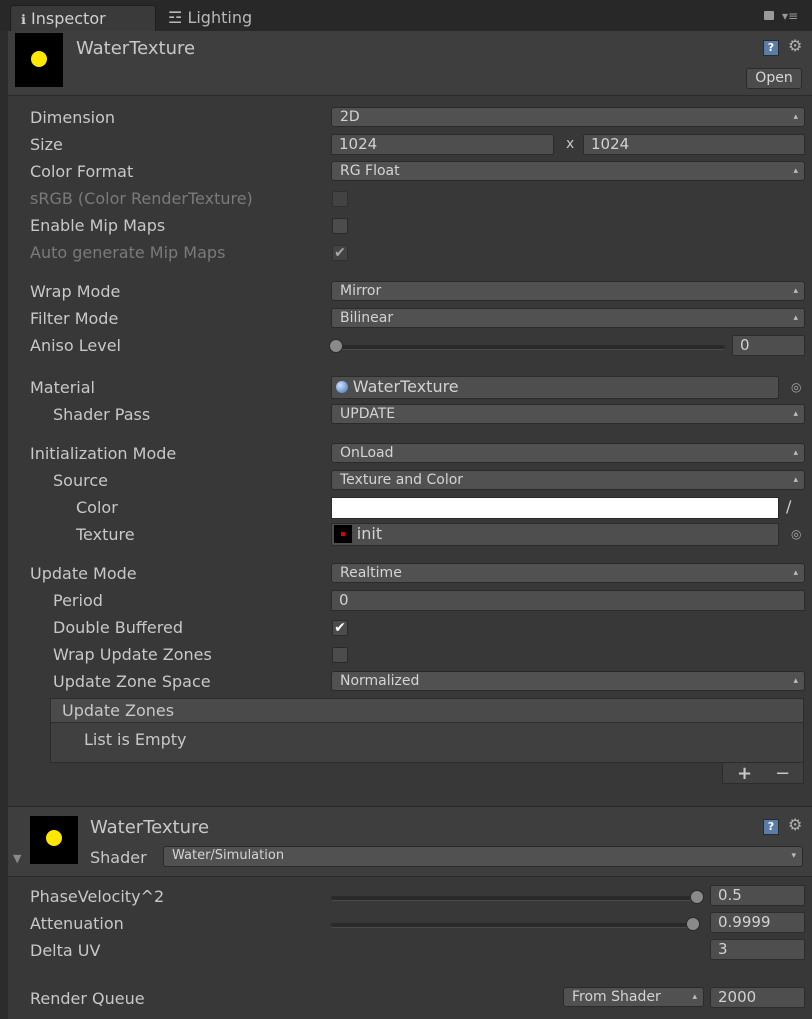 This screenshot has height=1019, width=812. I want to click on atten-field: 0.9999, so click(757, 922).